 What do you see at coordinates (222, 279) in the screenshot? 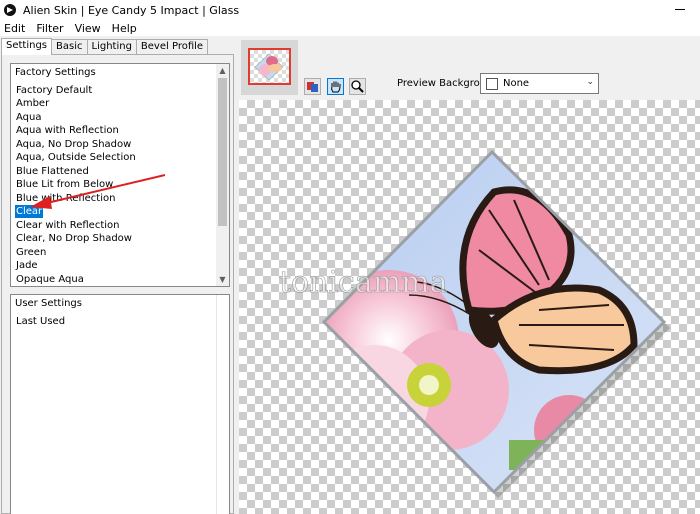
I see `scroll-down-icon: ▼` at bounding box center [222, 279].